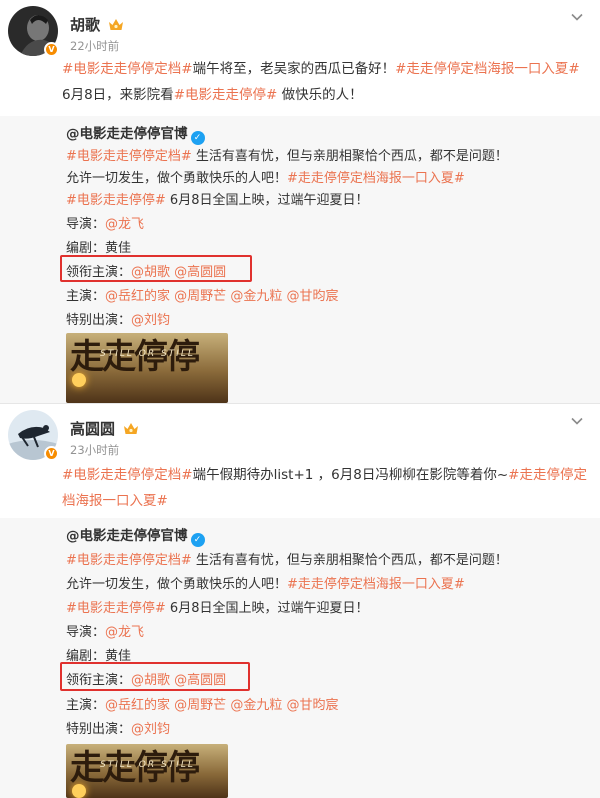 This screenshot has height=798, width=600. I want to click on post-timestamp: 22小时前, so click(94, 46).